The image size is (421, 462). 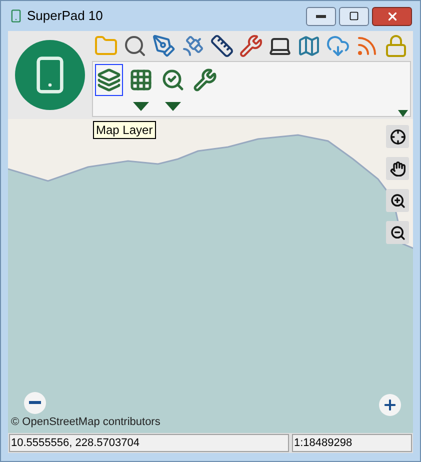 What do you see at coordinates (403, 113) in the screenshot?
I see `overflow-arrow-icon` at bounding box center [403, 113].